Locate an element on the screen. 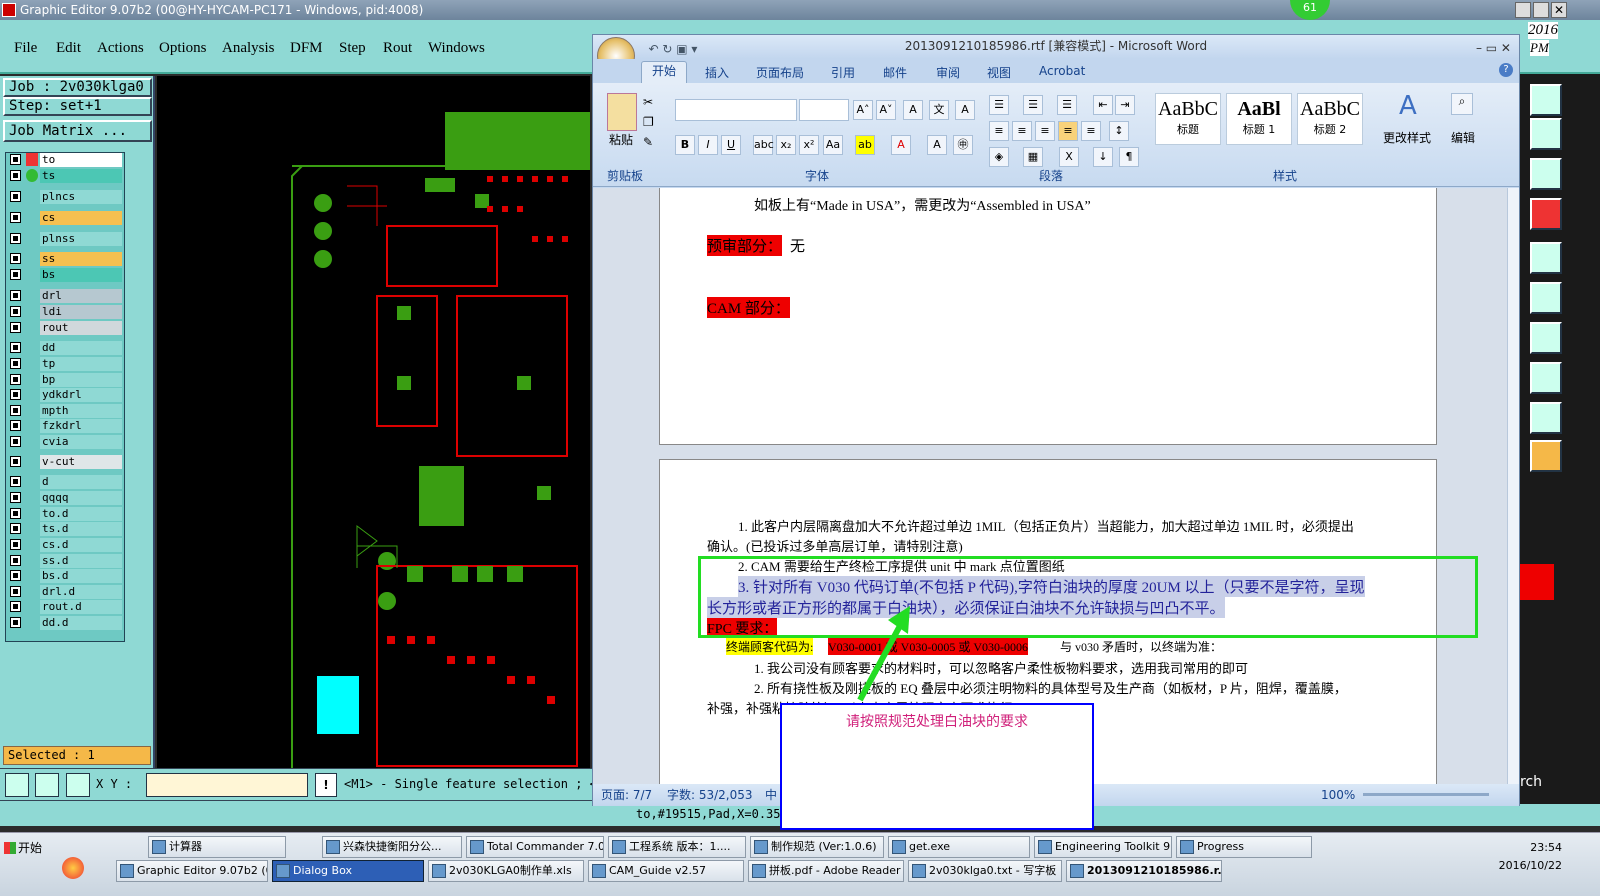  align-right-icon: ≡ is located at coordinates (1045, 131).